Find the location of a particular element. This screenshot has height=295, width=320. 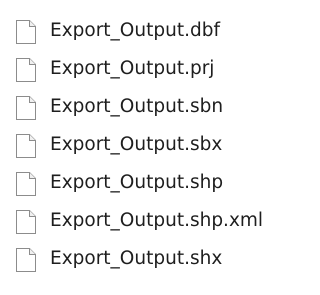

file-item-shp: Export_Output.shp is located at coordinates (144, 182).